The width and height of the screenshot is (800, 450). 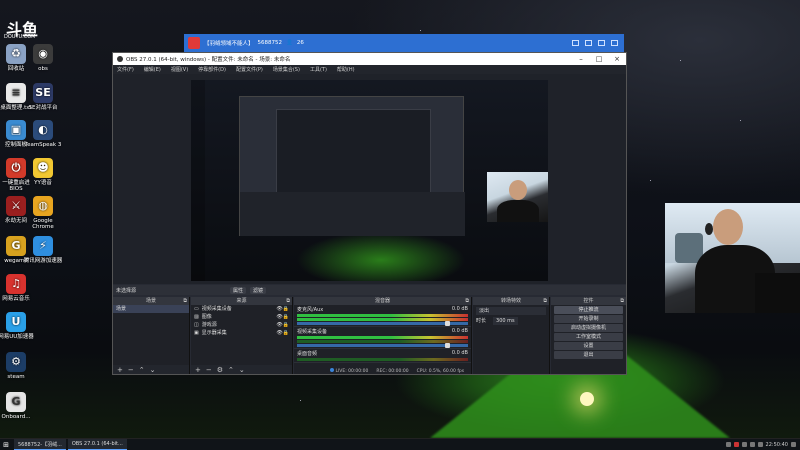 I want to click on sources-dock-title: 来源, so click(x=241, y=301).